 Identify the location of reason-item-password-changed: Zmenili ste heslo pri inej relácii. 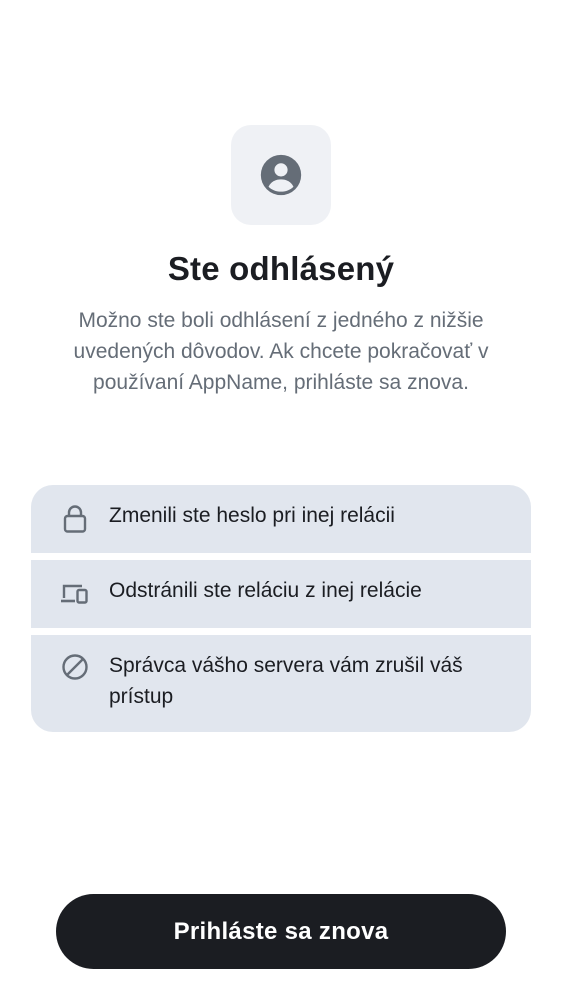
(281, 519).